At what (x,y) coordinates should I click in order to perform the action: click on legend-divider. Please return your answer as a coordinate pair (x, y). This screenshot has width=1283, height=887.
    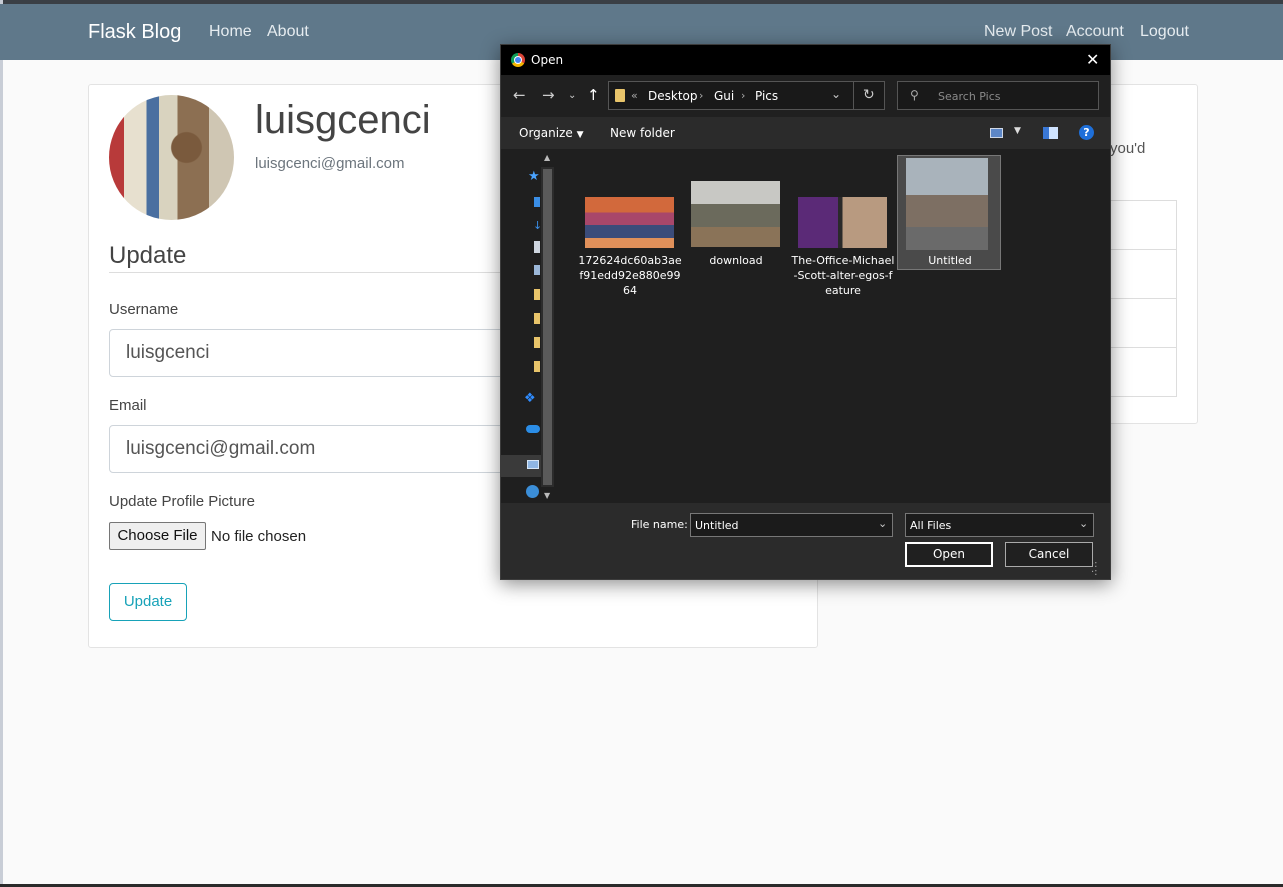
    Looking at the image, I should click on (319, 272).